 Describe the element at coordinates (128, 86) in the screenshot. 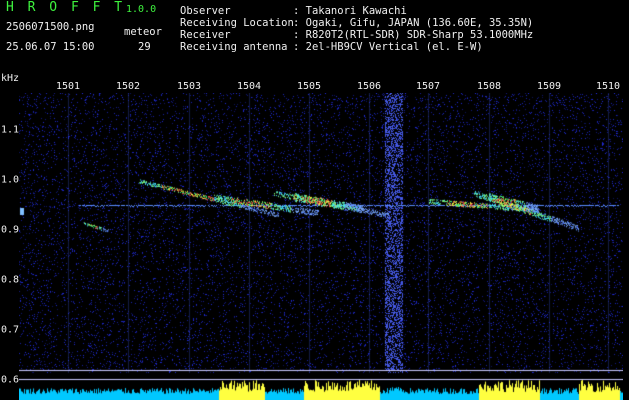

I see `x-tick-label: 1502` at that location.